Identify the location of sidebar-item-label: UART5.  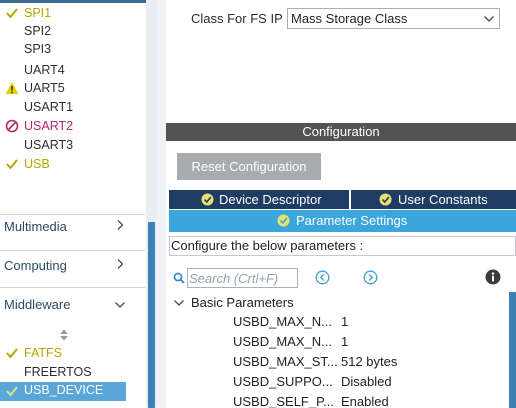
(44, 88).